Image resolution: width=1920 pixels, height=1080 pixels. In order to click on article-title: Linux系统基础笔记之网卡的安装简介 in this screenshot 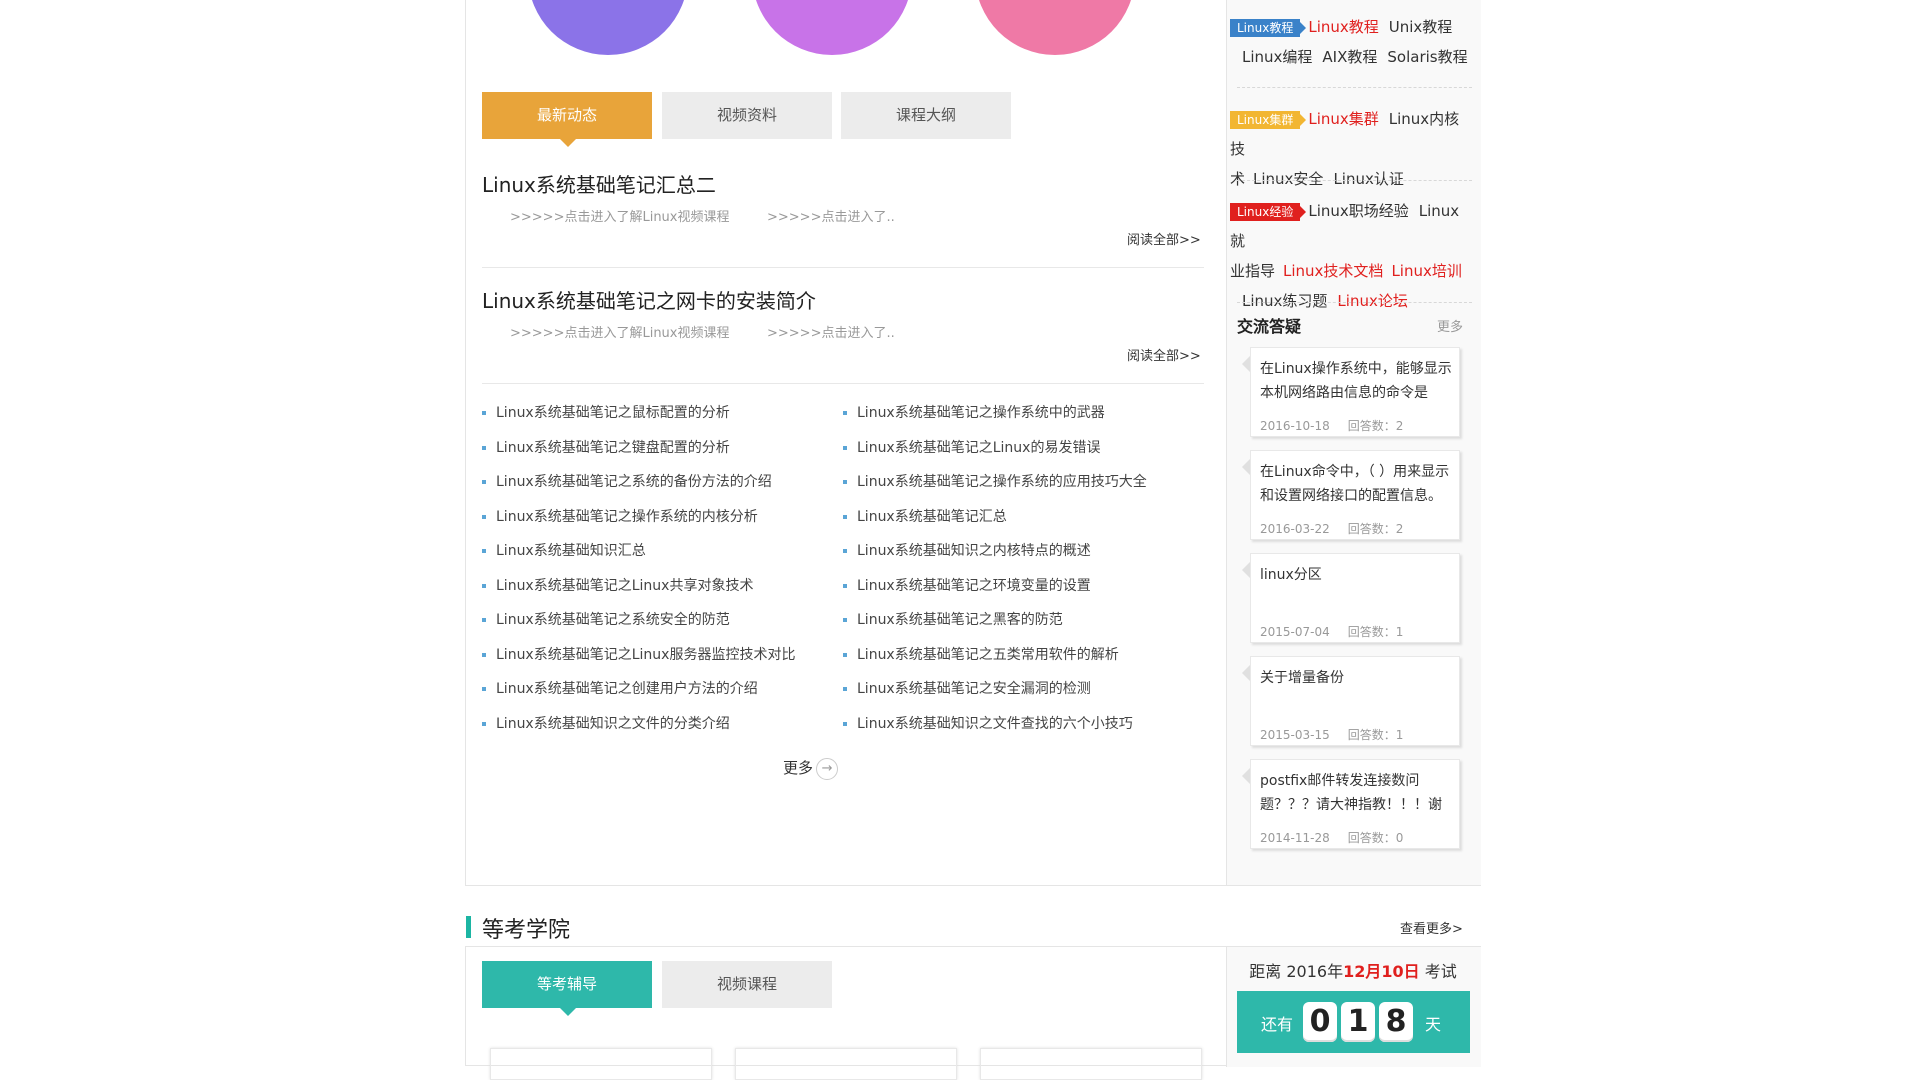, I will do `click(649, 299)`.